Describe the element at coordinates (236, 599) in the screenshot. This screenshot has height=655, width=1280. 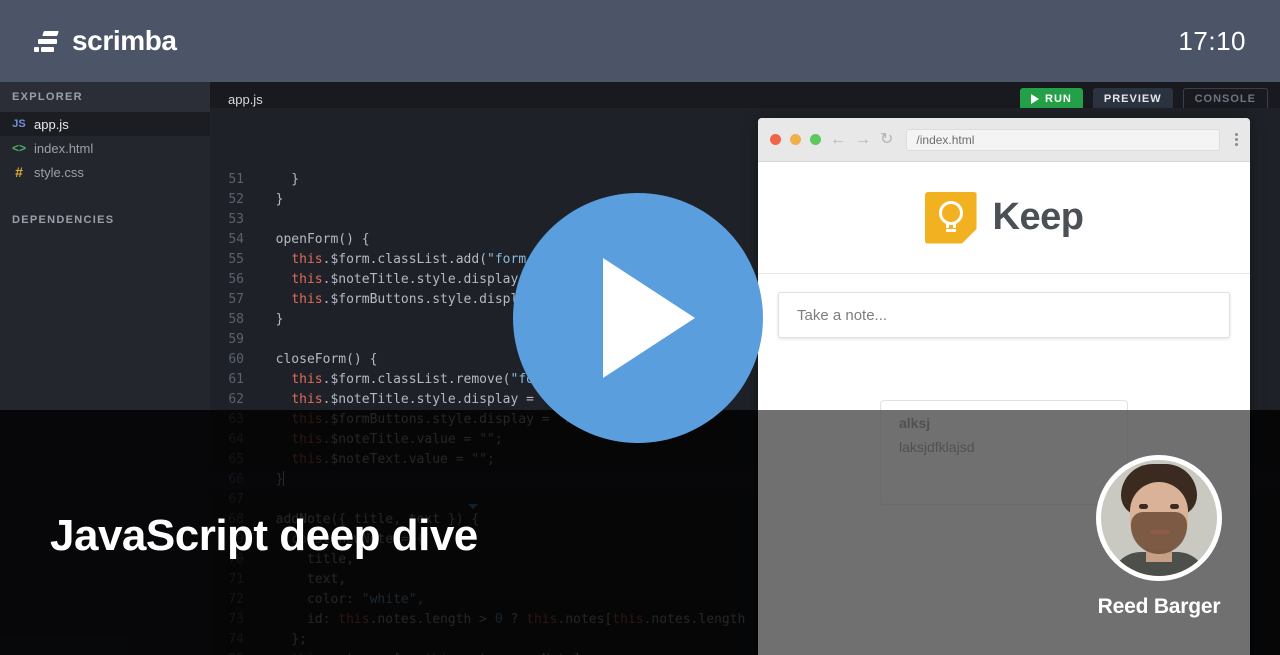
I see `line-number: 72` at that location.